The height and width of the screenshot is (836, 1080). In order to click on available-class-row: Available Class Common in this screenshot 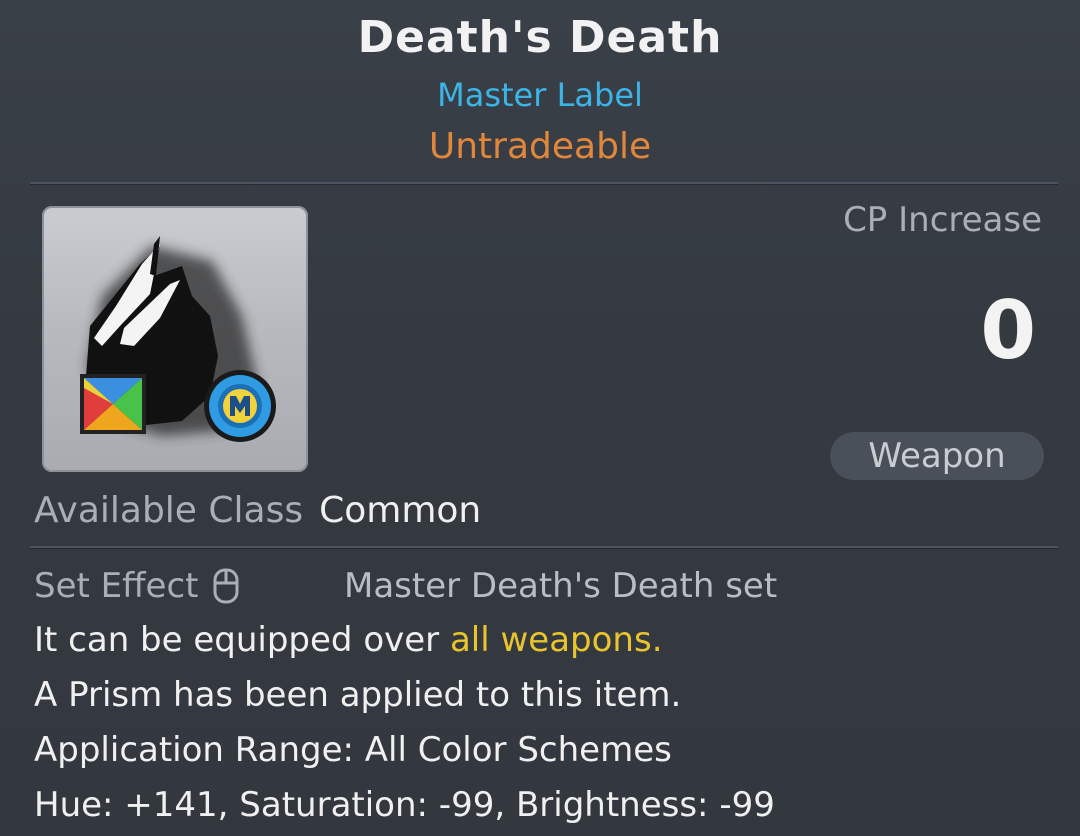, I will do `click(257, 510)`.